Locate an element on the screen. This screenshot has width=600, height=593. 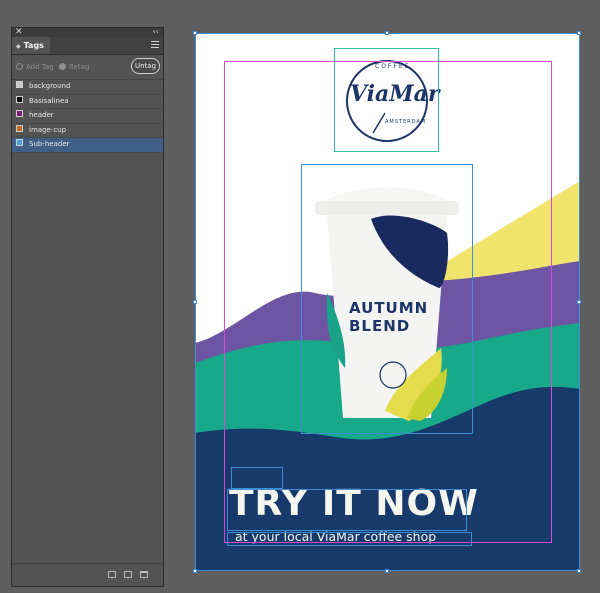
retag-option: Retag is located at coordinates (74, 67).